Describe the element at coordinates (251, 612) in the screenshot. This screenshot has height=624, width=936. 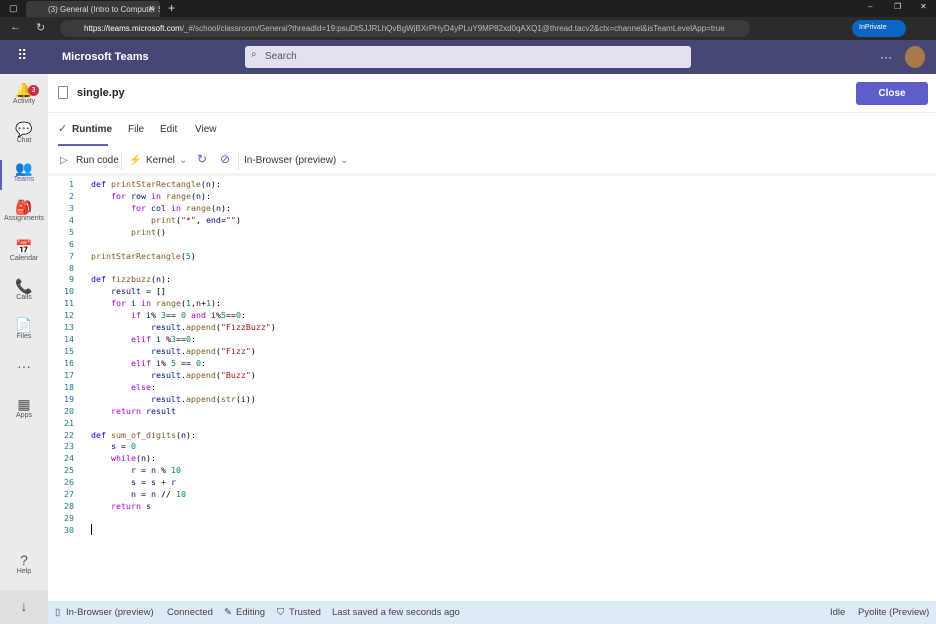
I see `status-editing: Editing` at that location.